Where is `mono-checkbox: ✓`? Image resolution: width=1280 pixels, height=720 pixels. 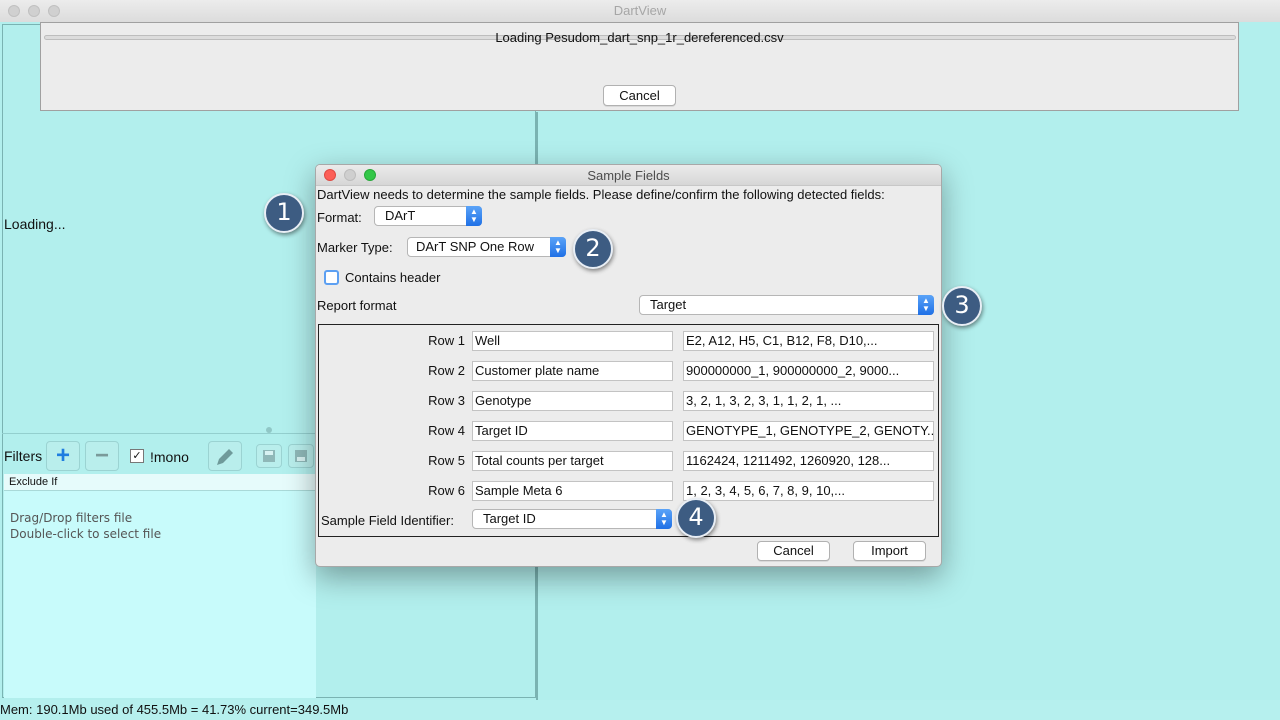 mono-checkbox: ✓ is located at coordinates (137, 456).